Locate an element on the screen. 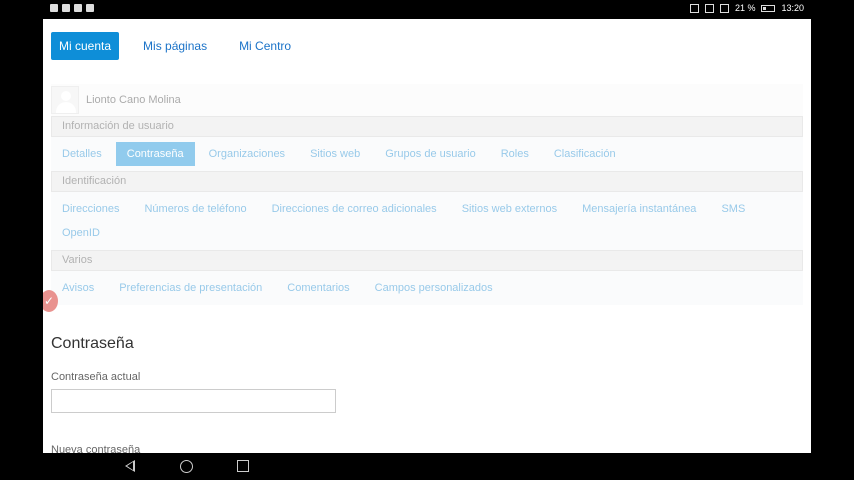 Image resolution: width=854 pixels, height=480 pixels. battery-percent: 21 % is located at coordinates (745, 8).